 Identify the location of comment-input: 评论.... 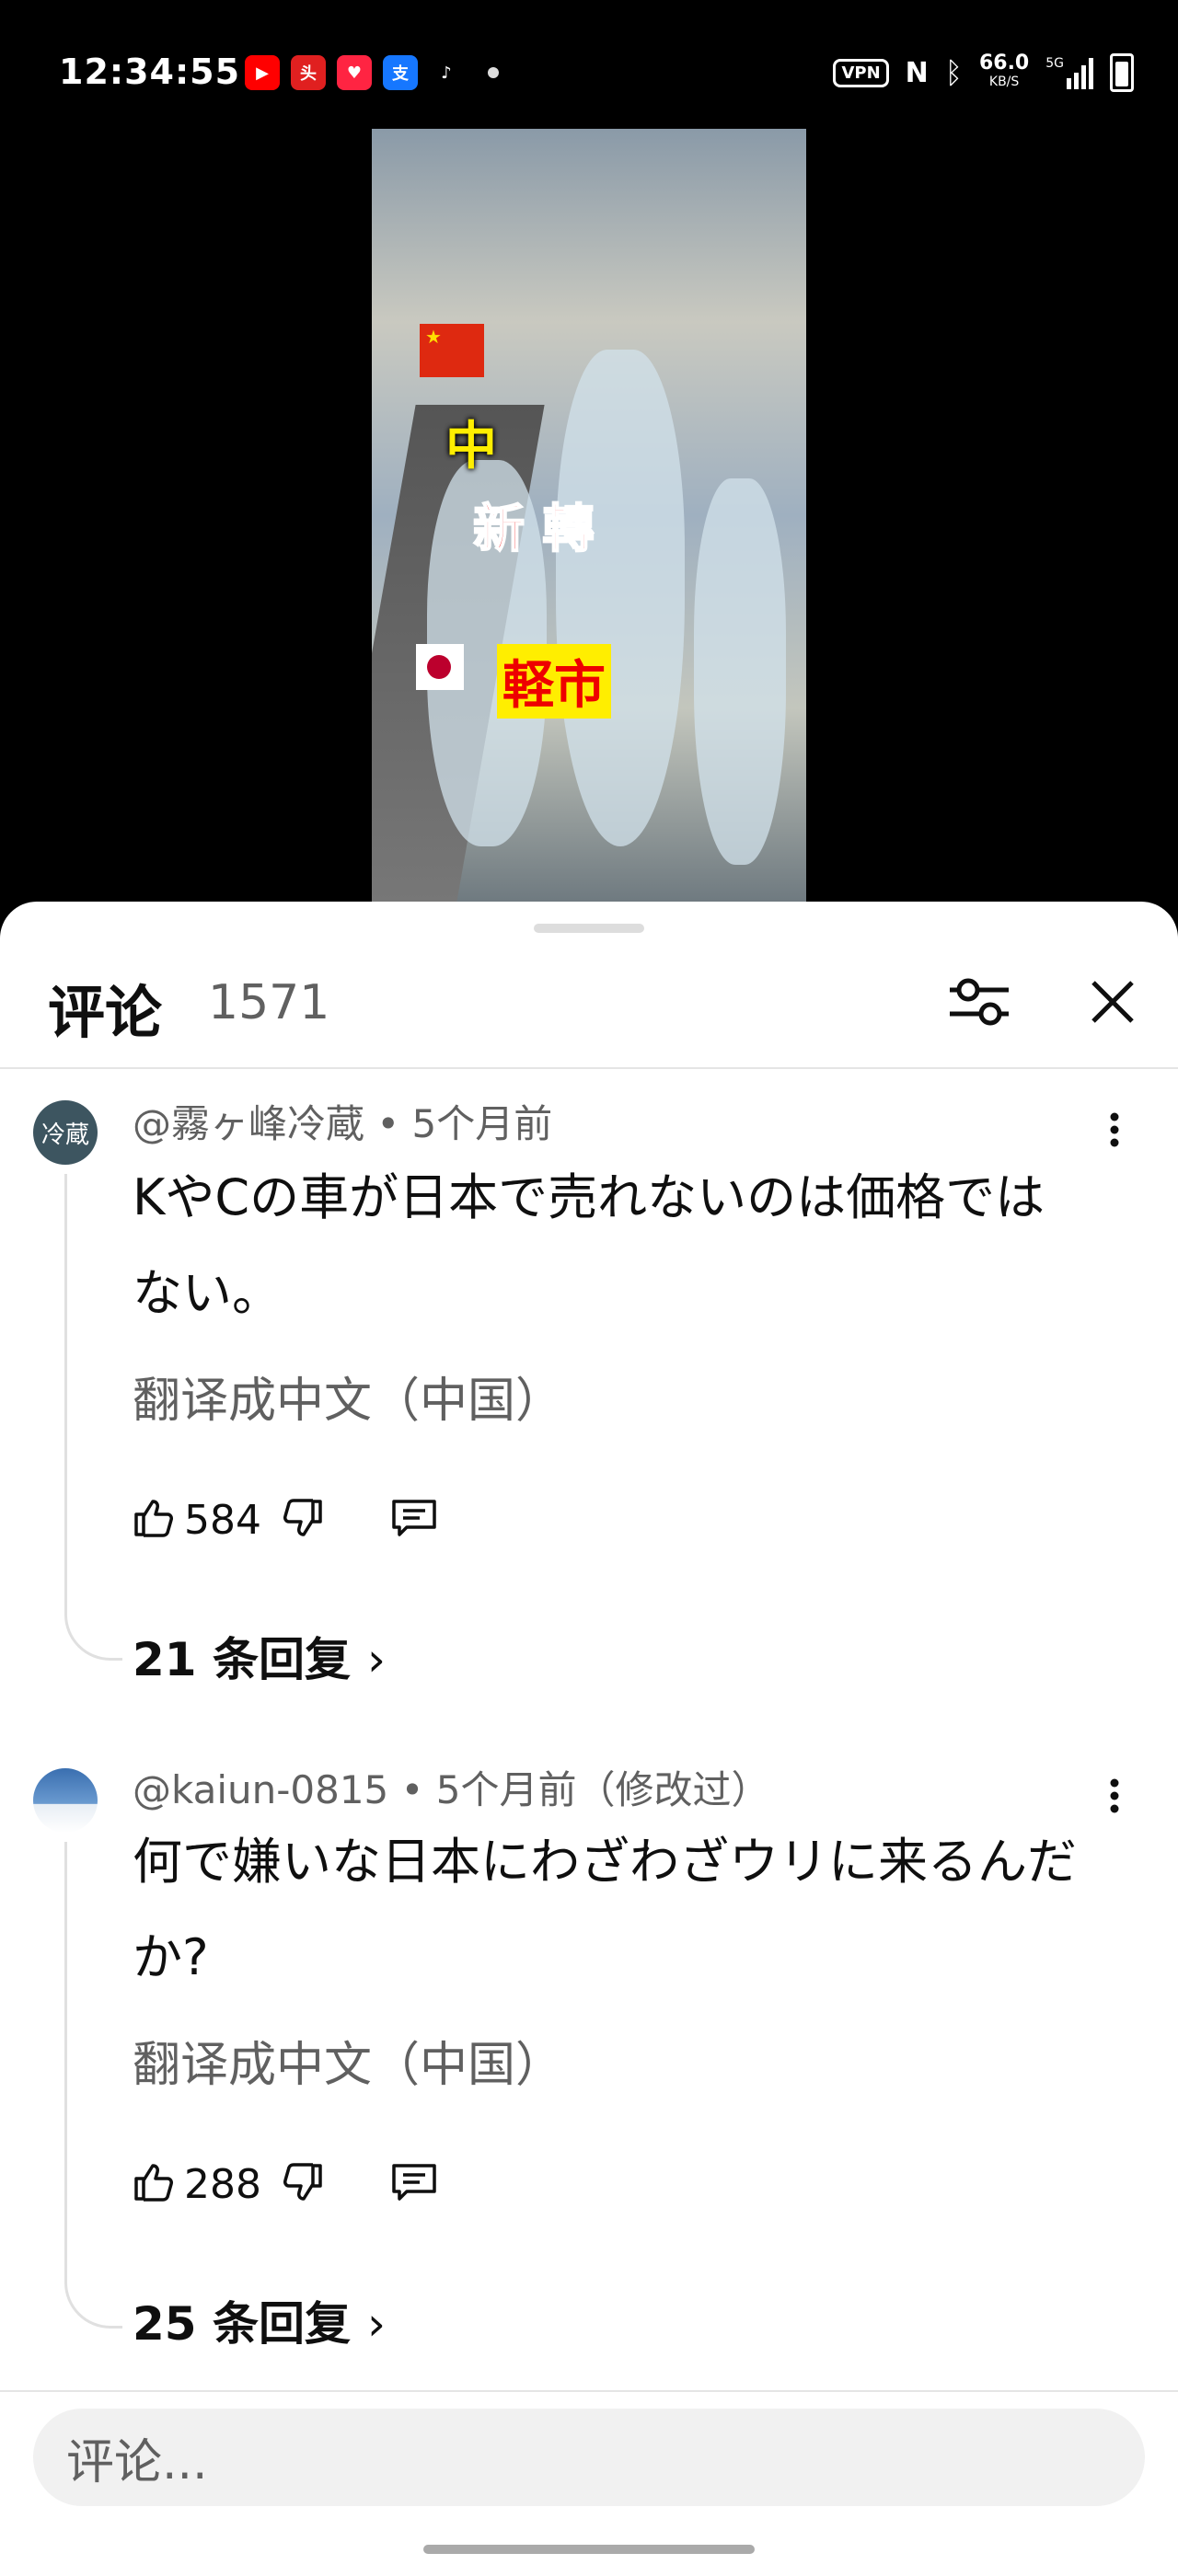
(589, 2457).